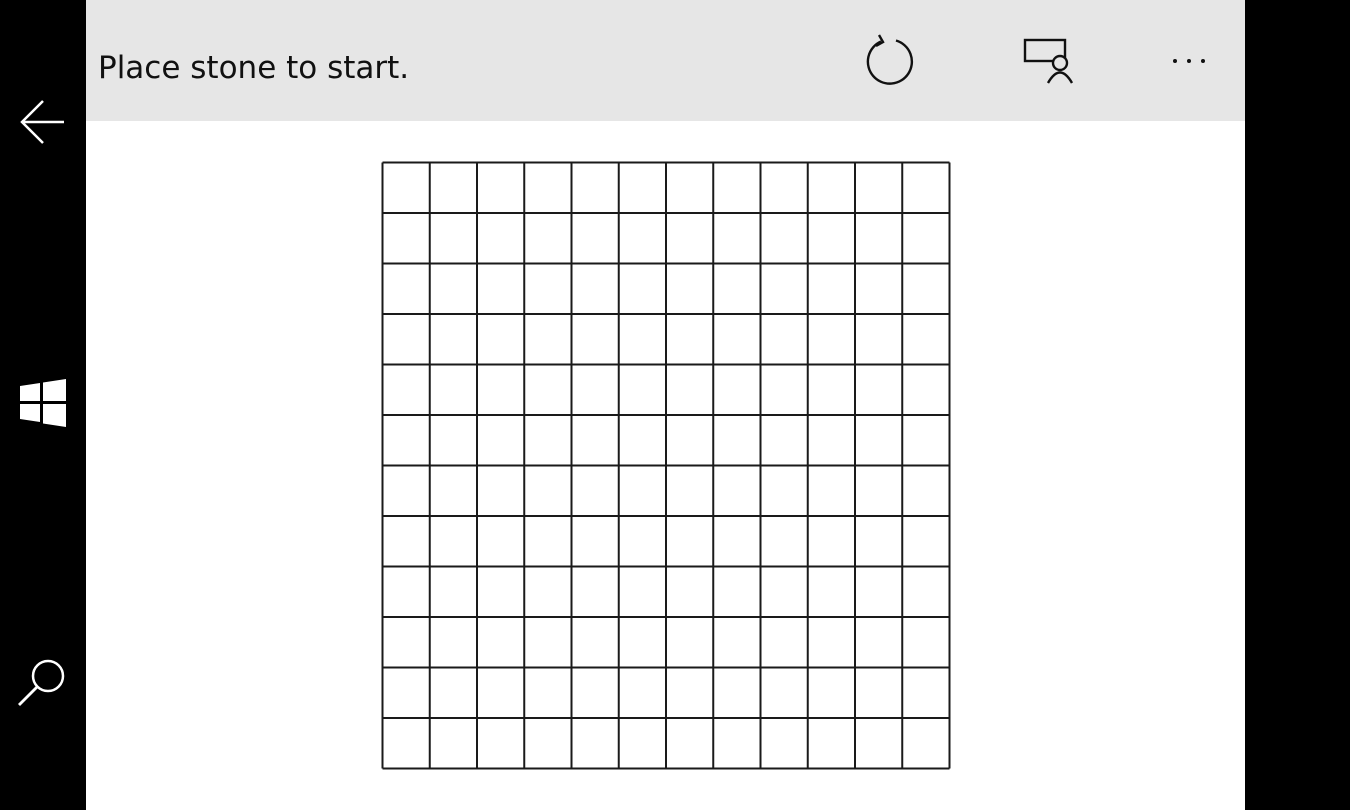  Describe the element at coordinates (1189, 61) in the screenshot. I see `more-options-button` at that location.